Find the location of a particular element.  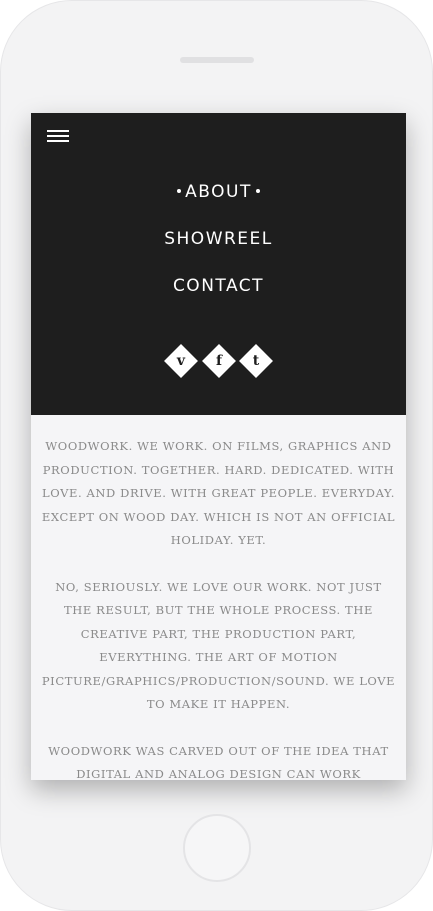

twitter-link: t is located at coordinates (256, 361).